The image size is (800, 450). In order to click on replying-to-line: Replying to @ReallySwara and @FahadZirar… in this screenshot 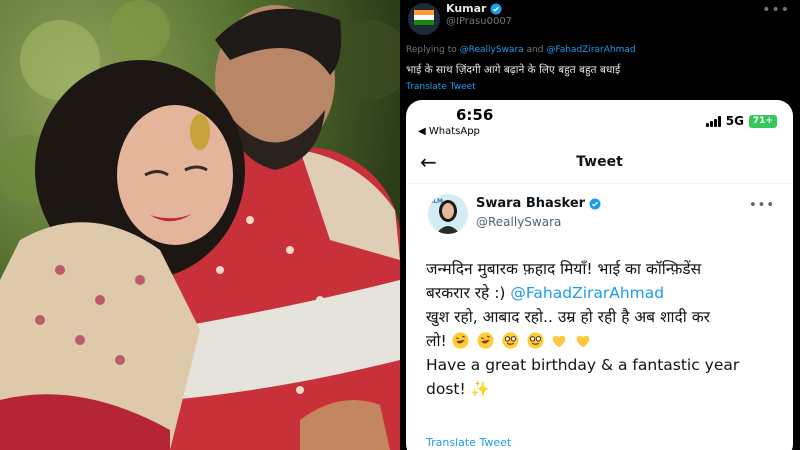, I will do `click(521, 50)`.